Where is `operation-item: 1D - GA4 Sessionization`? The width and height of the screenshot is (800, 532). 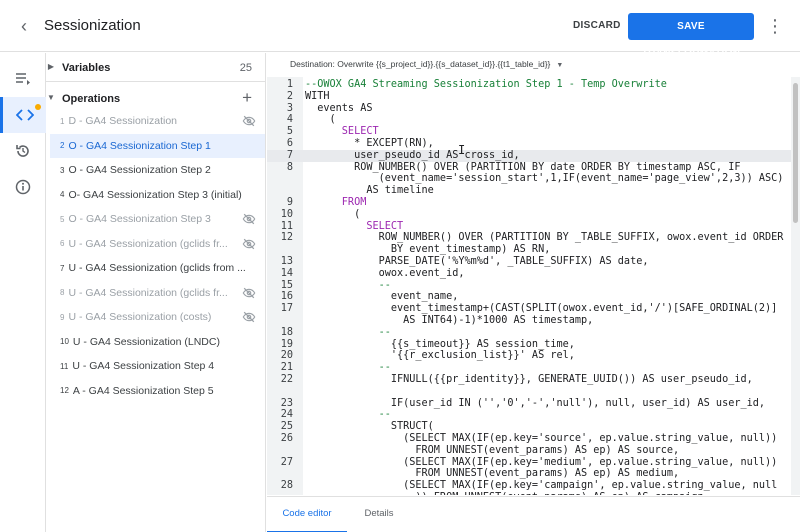
operation-item: 1D - GA4 Sessionization is located at coordinates (157, 121).